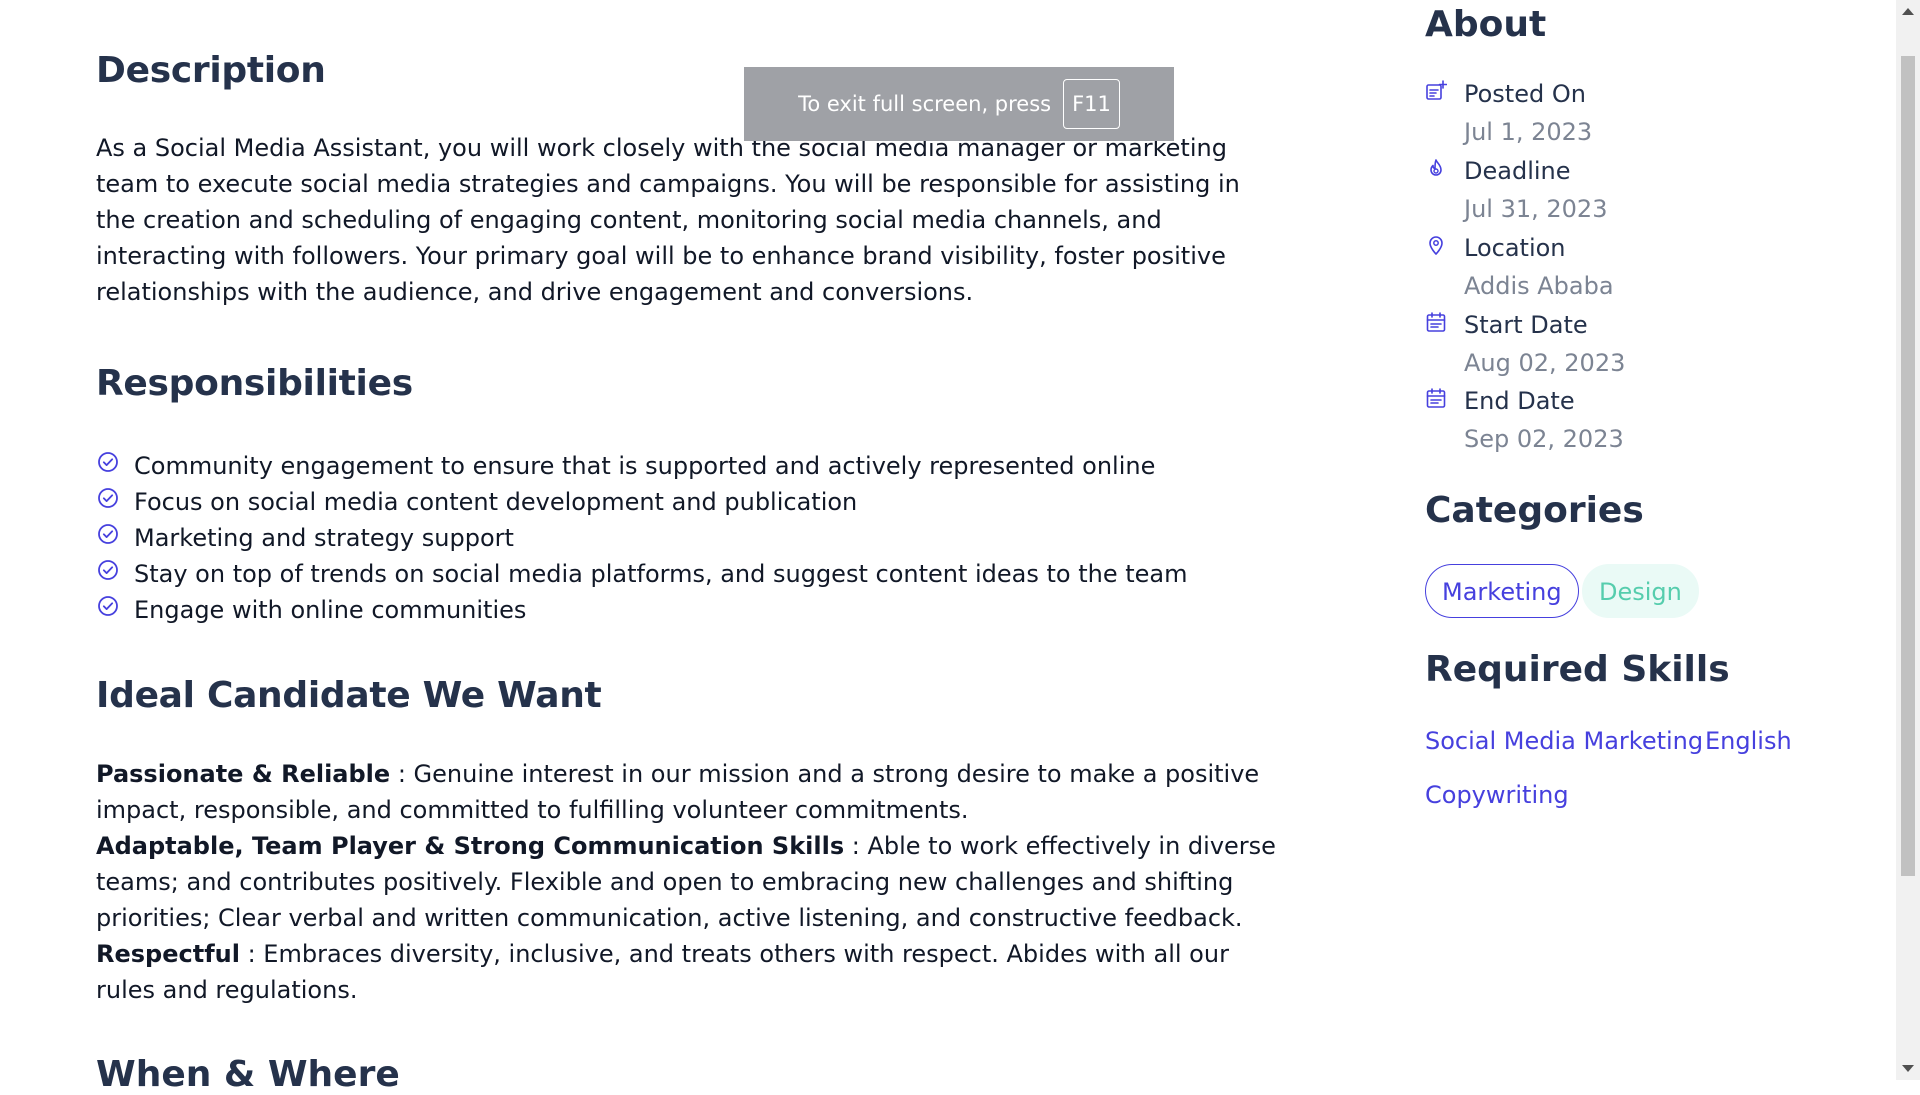 This screenshot has height=1095, width=1920. I want to click on fullscreen-exit-toast: To exit full screen, press F11, so click(959, 104).